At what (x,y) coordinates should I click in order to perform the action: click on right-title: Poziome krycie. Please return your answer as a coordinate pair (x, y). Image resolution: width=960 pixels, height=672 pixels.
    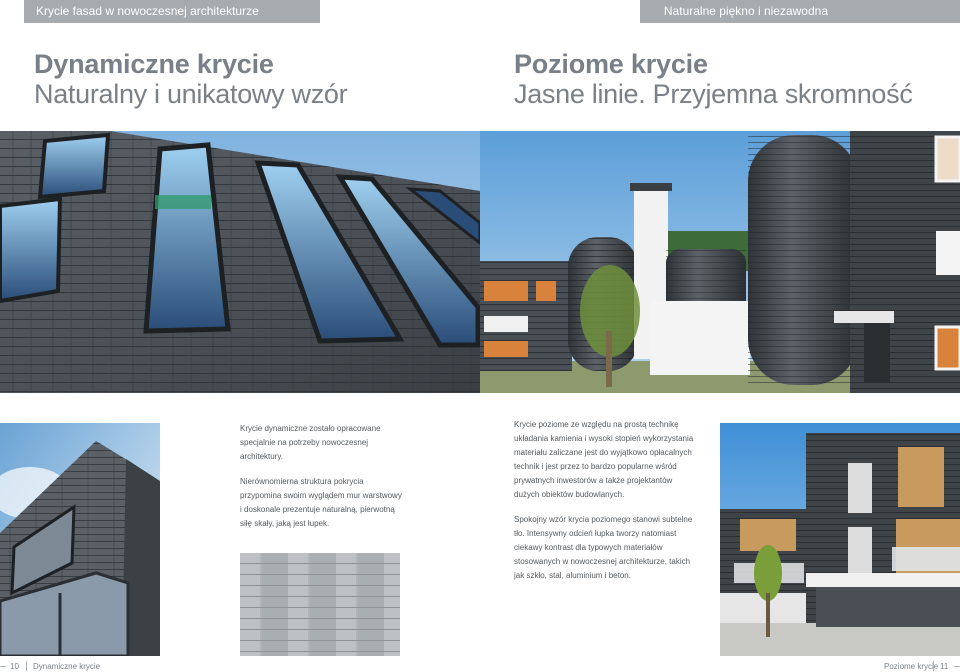
    Looking at the image, I should click on (611, 64).